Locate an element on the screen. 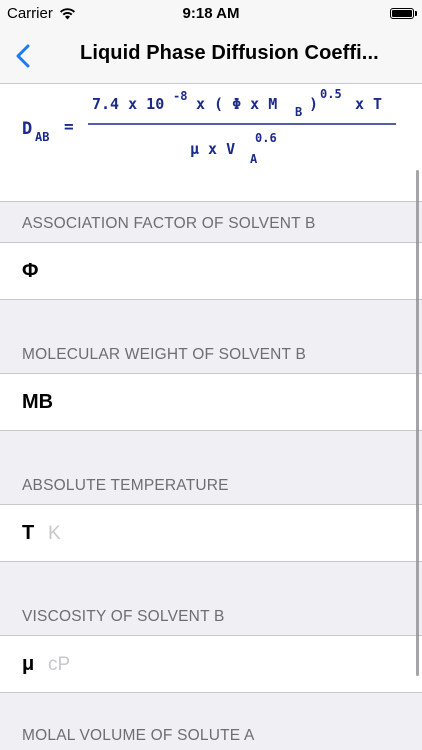 This screenshot has width=422, height=750. battery-icon is located at coordinates (402, 13).